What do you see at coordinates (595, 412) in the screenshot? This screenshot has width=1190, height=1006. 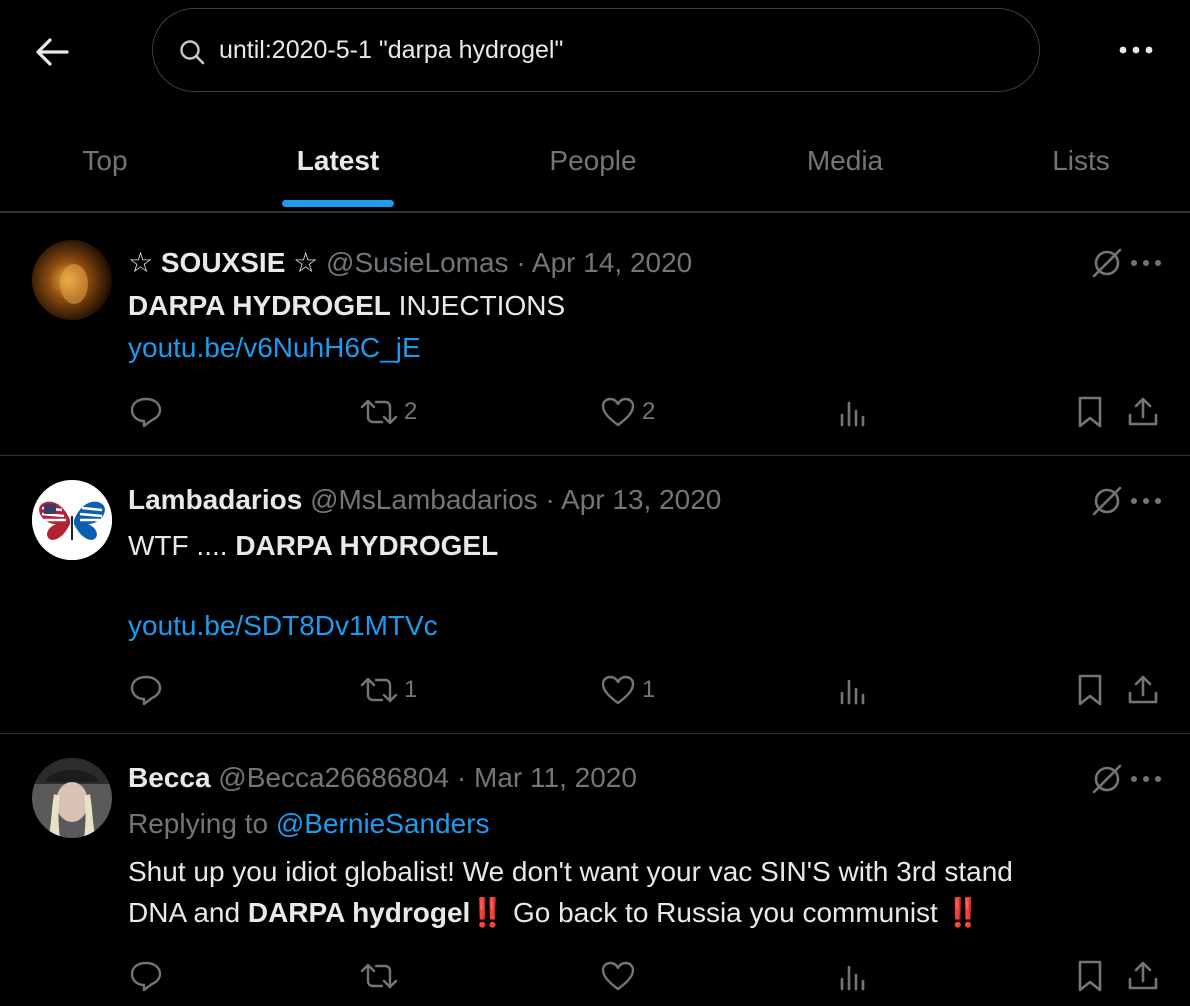 I see `tweet-actions: 2 2` at bounding box center [595, 412].